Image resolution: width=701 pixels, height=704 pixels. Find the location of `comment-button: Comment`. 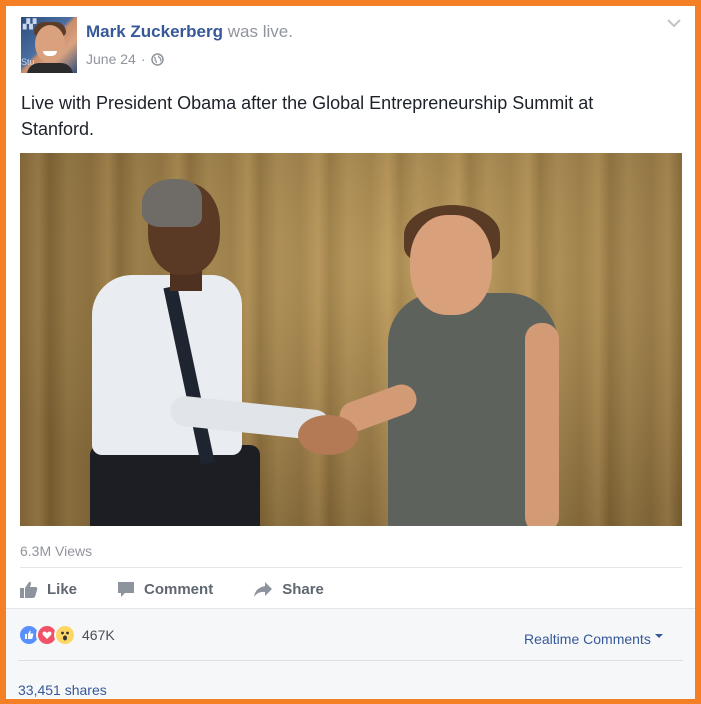

comment-button: Comment is located at coordinates (165, 589).